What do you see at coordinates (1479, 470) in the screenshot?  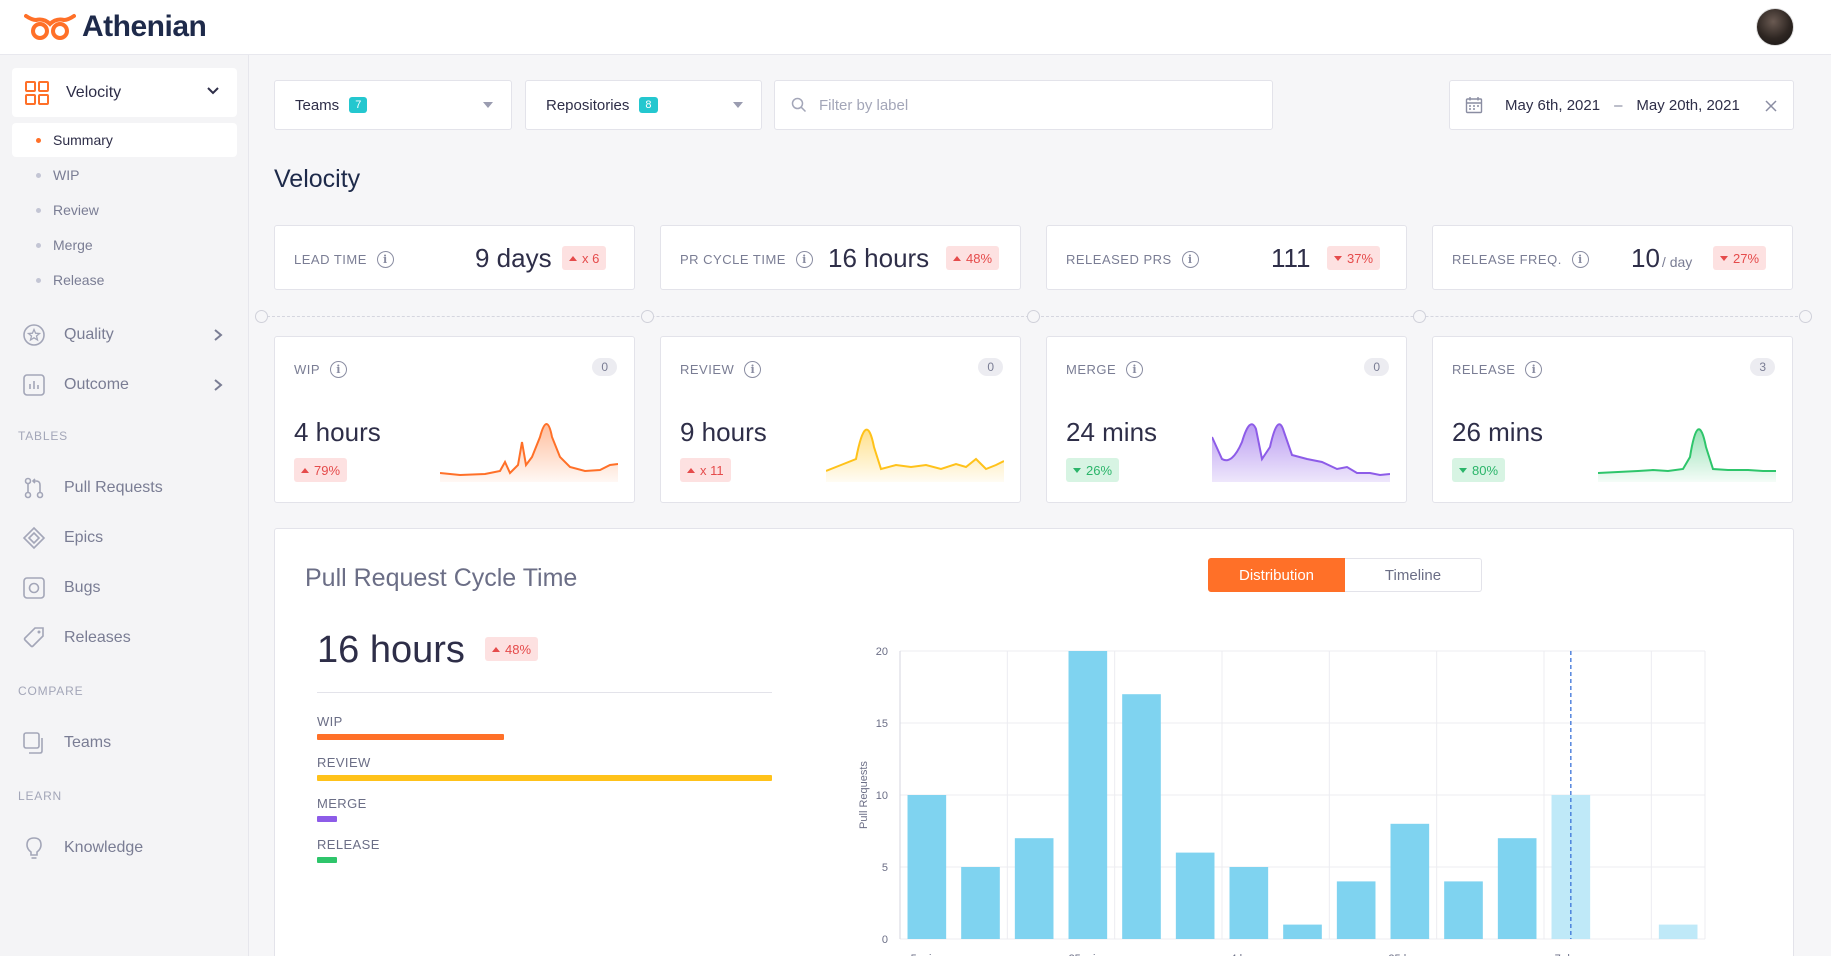 I see `stage-delta-badge: 80%` at bounding box center [1479, 470].